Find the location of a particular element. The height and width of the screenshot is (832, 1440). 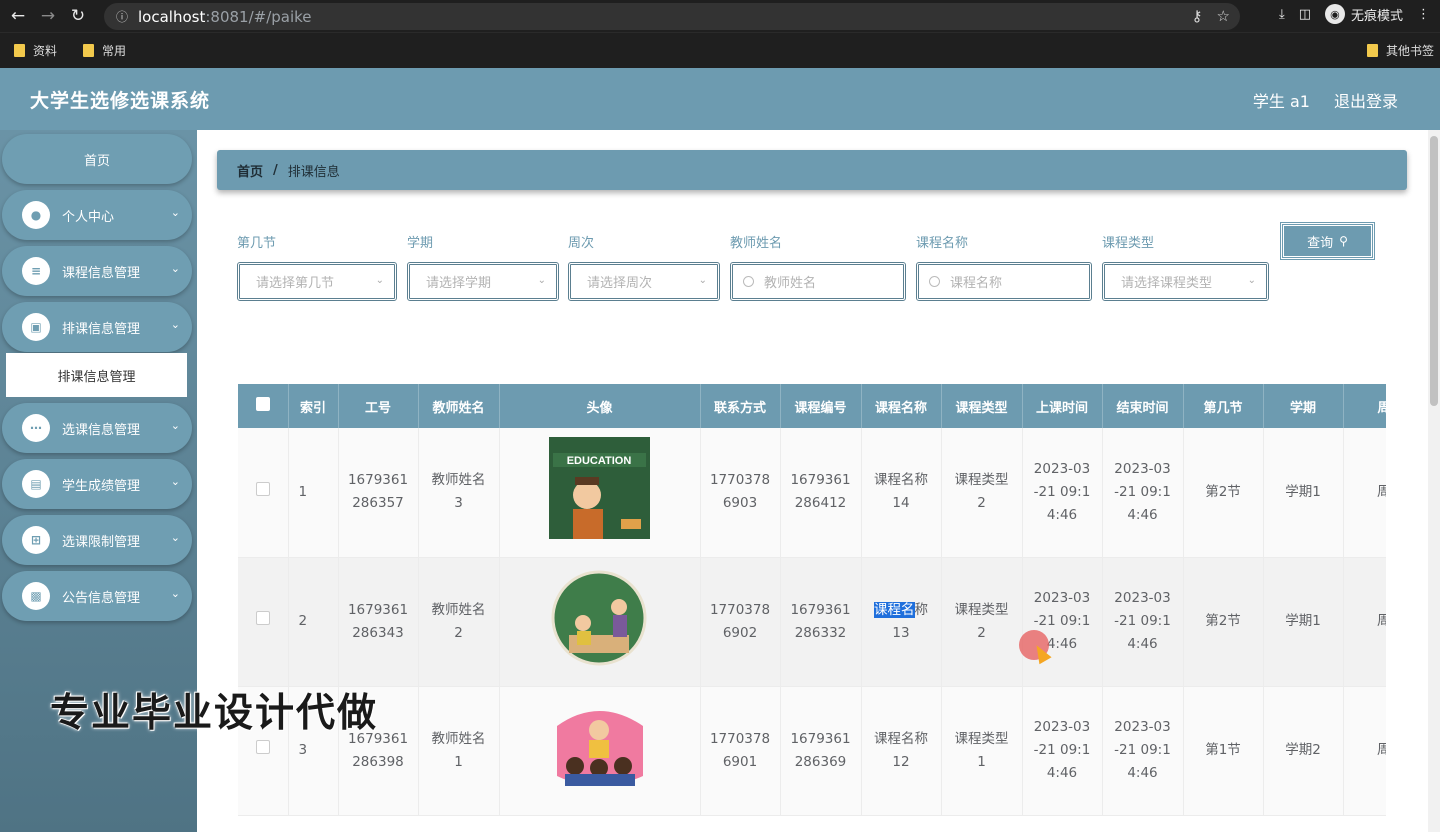

app-title: 大学生选修选课系统 is located at coordinates (120, 100).